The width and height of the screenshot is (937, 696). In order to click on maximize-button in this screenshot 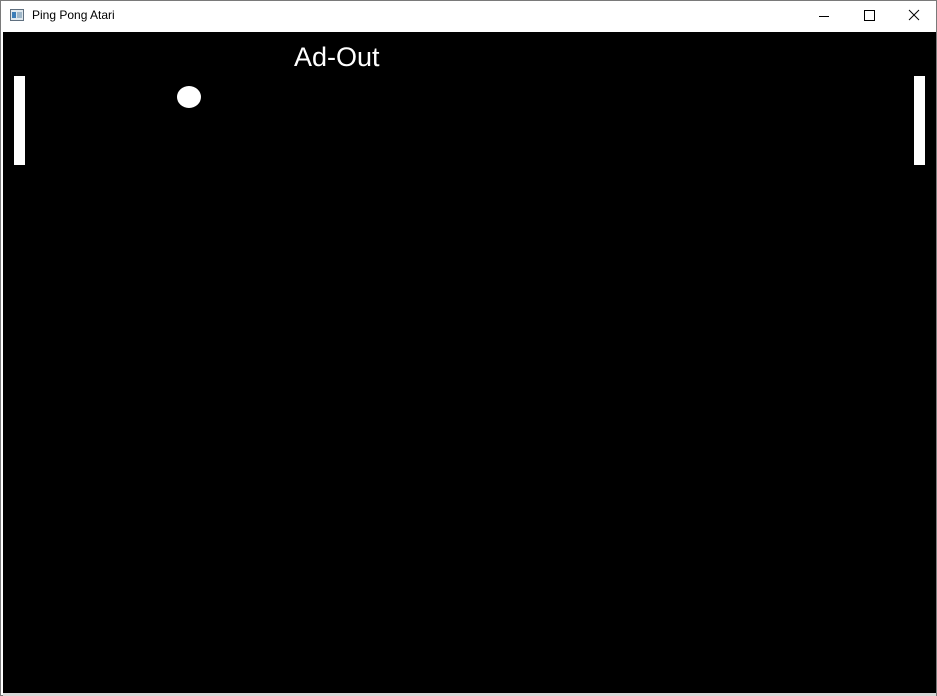, I will do `click(869, 16)`.